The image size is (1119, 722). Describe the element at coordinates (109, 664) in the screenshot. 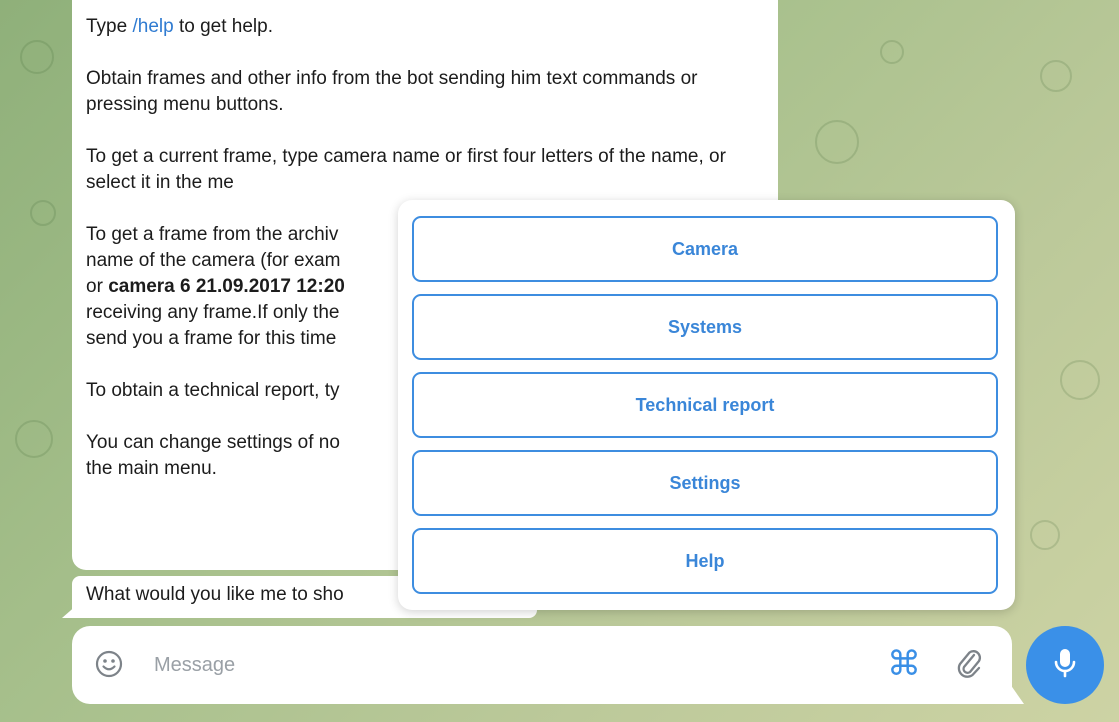

I see `emoji-icon` at that location.